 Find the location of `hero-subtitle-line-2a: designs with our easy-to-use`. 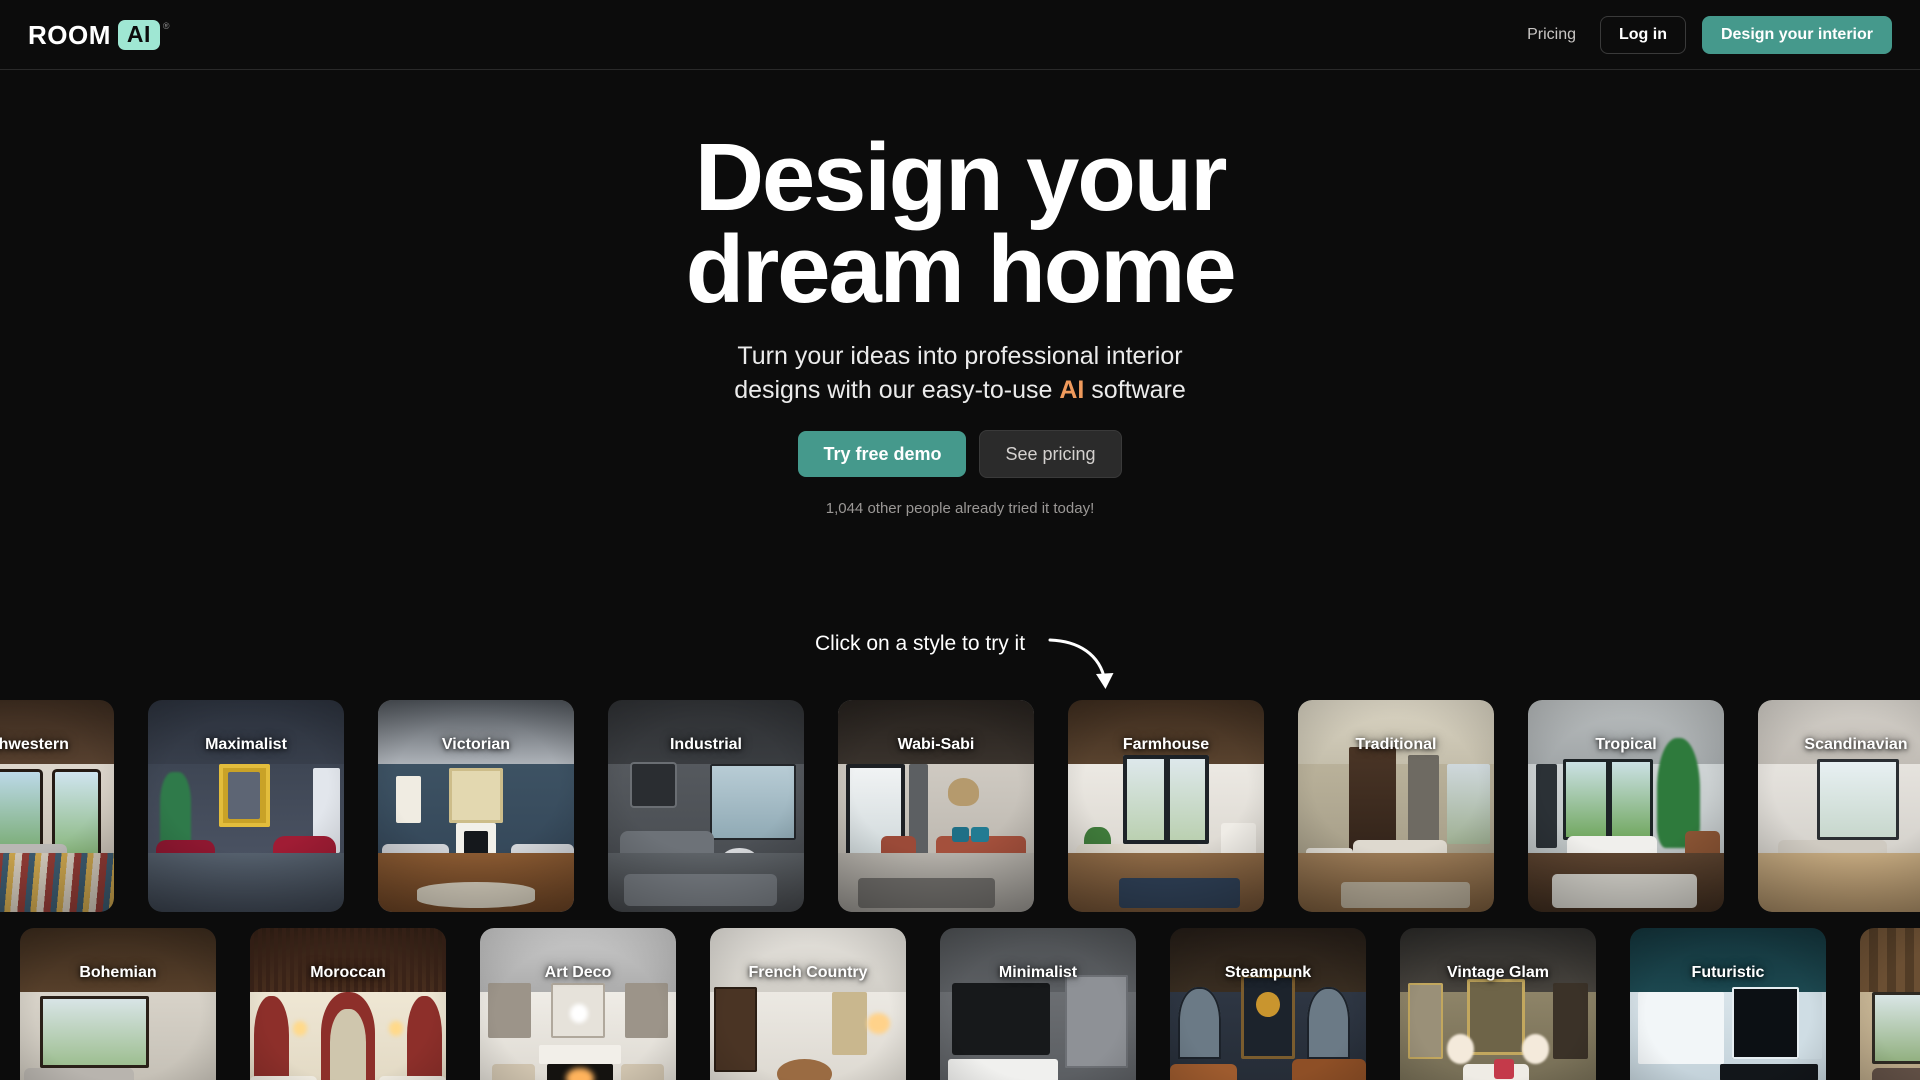

hero-subtitle-line-2a: designs with our easy-to-use is located at coordinates (897, 389).